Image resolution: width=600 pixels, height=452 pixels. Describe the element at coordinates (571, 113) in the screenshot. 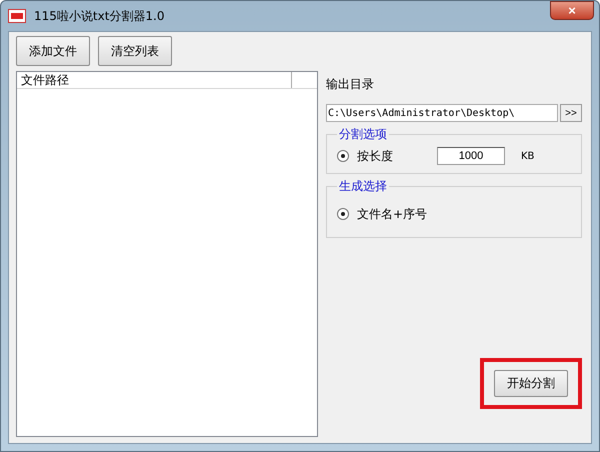

I see `browse-button: >>` at that location.